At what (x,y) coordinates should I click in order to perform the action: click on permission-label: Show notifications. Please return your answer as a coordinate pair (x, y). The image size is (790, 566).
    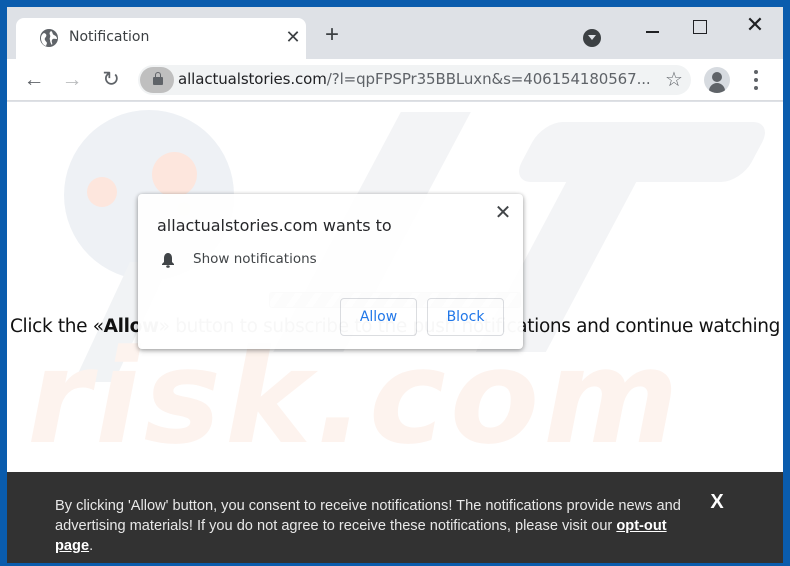
    Looking at the image, I should click on (255, 259).